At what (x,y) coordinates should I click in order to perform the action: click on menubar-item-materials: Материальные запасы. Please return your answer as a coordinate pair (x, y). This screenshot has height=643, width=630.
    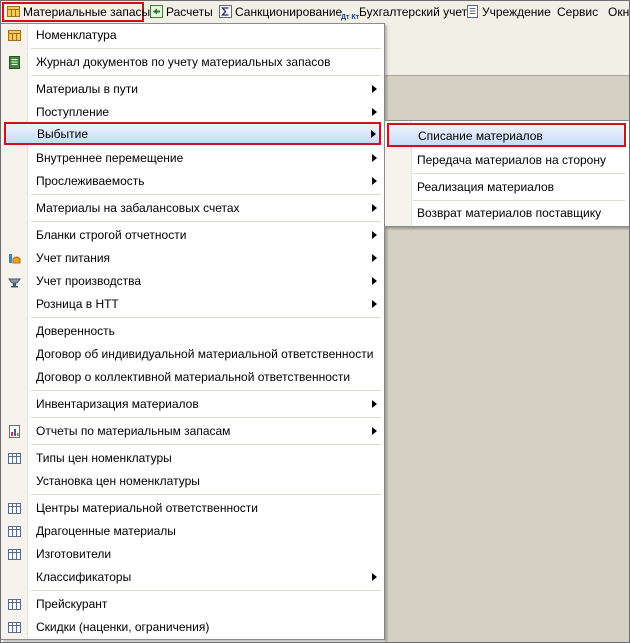
    Looking at the image, I should click on (76, 12).